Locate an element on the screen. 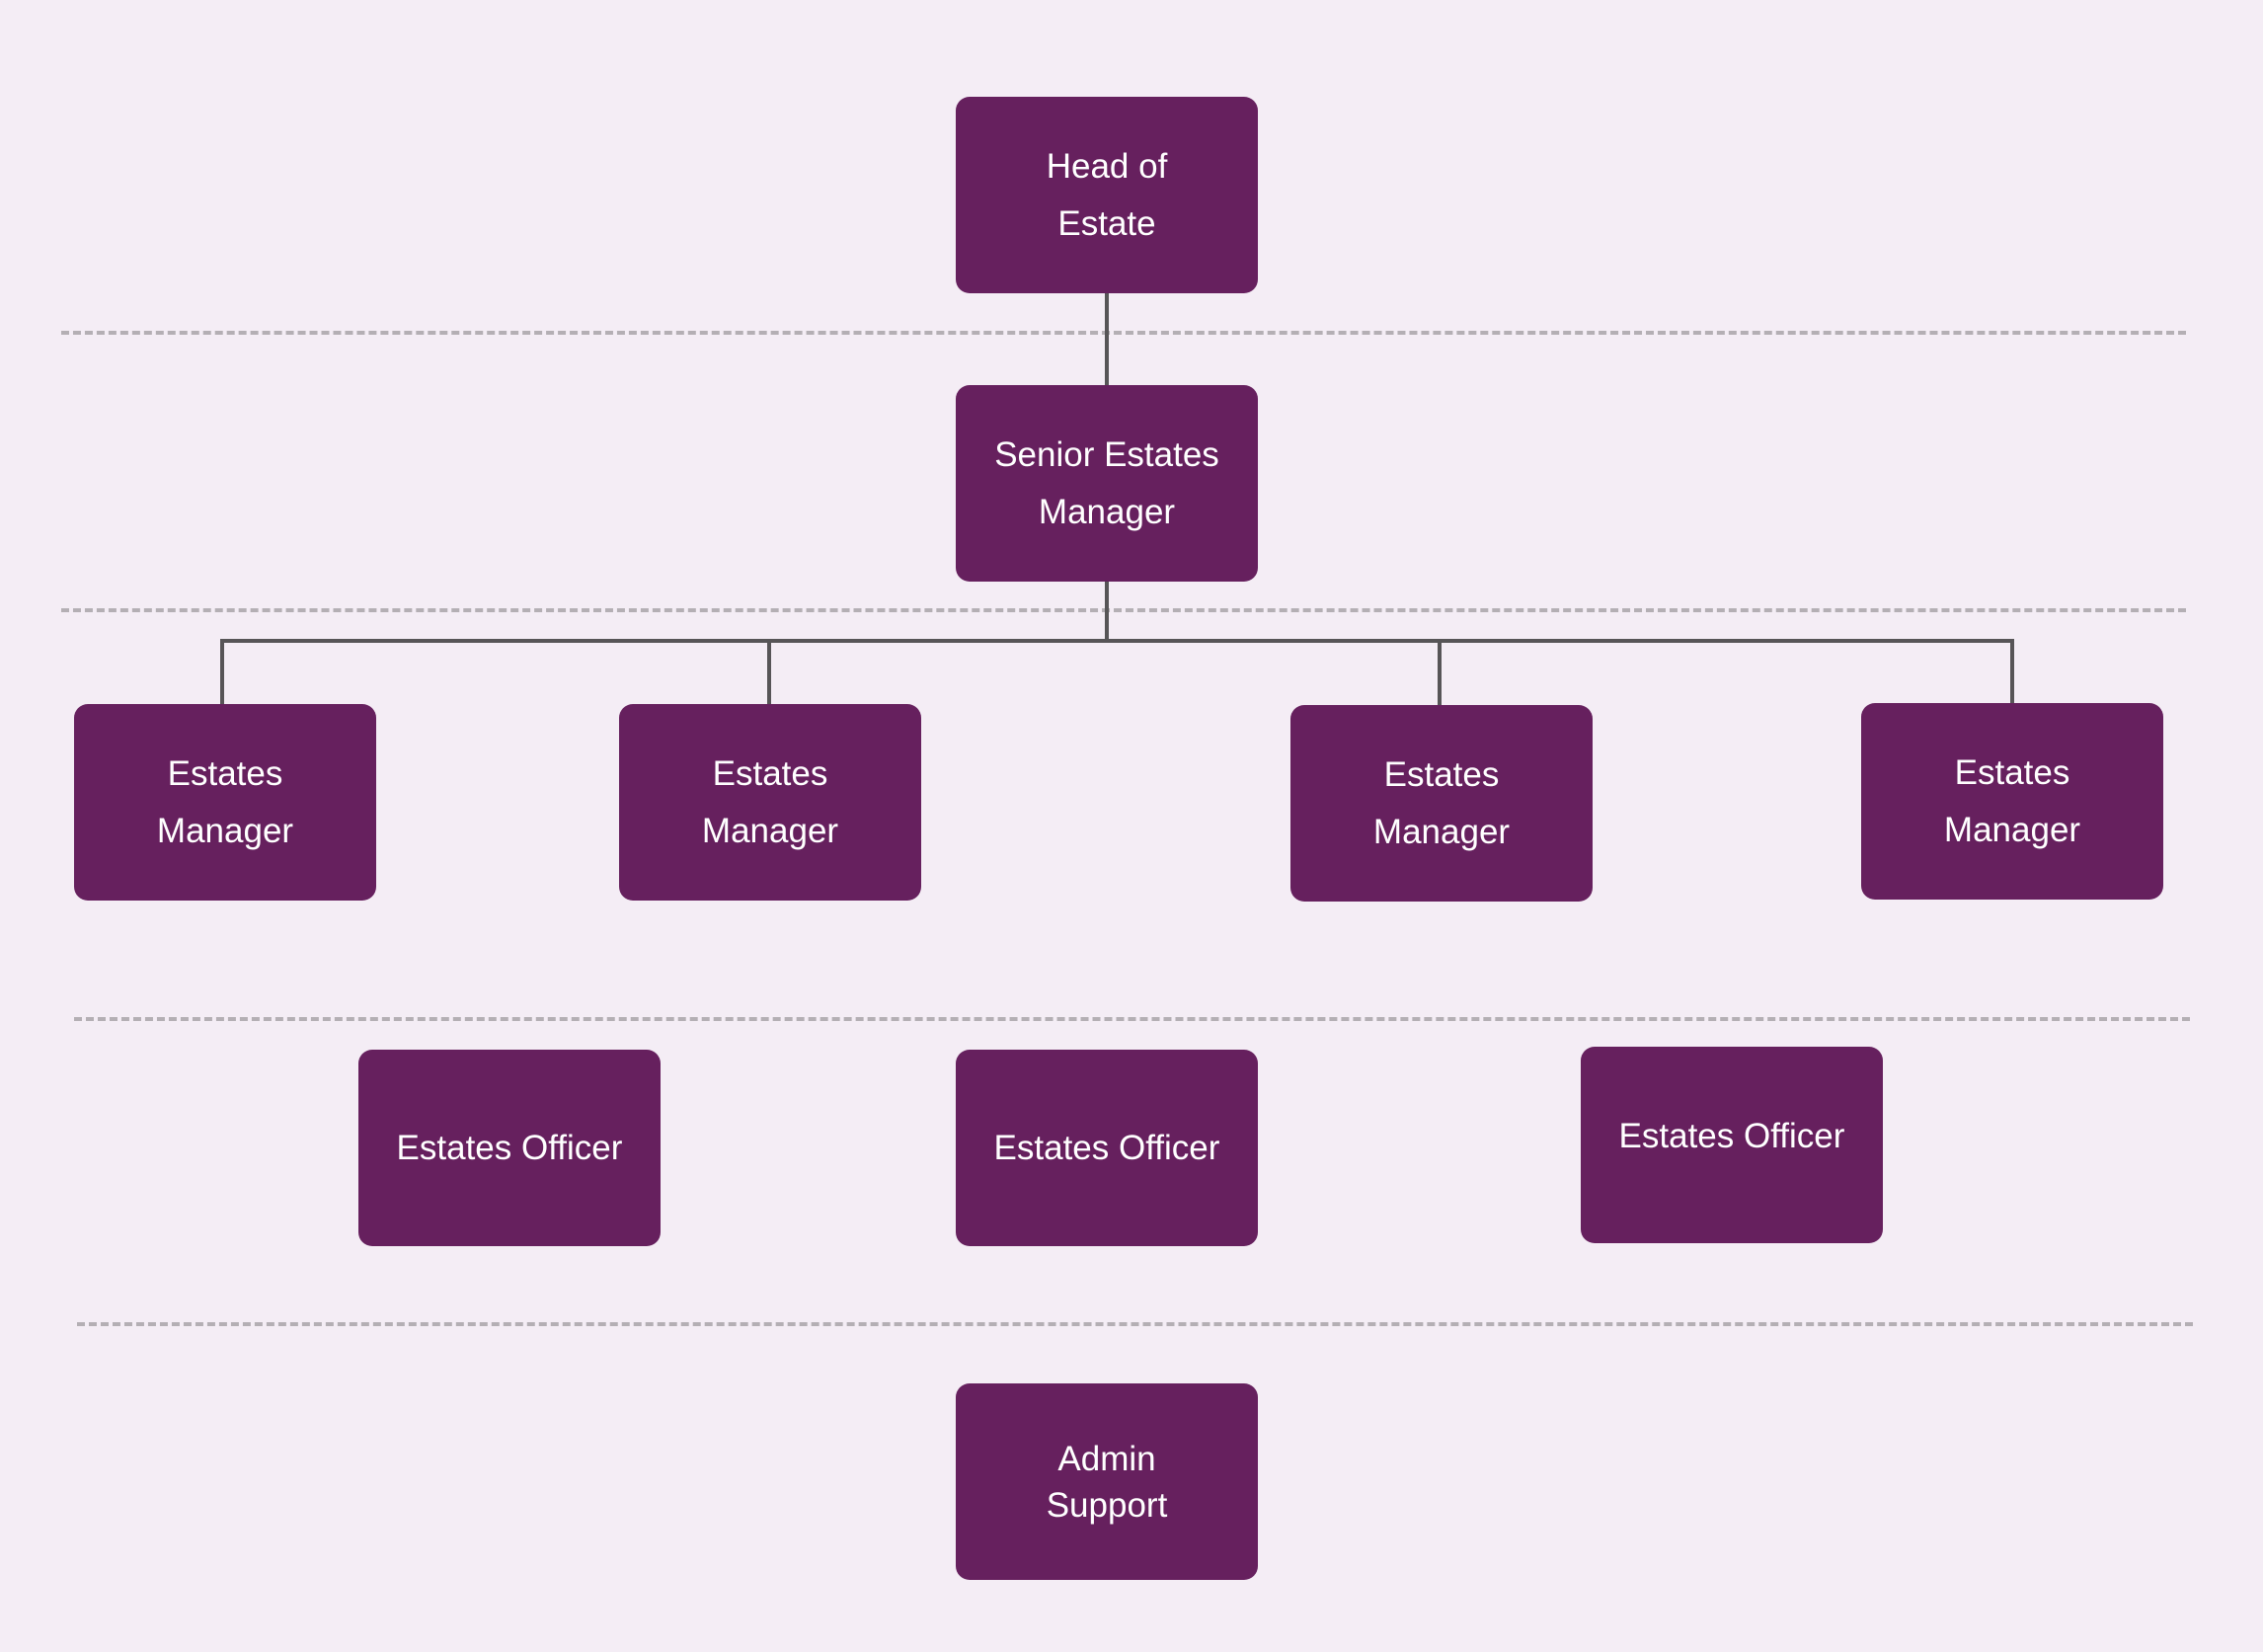 The width and height of the screenshot is (2263, 1652). node-estates-manager-4: Estates Manager is located at coordinates (2012, 801).